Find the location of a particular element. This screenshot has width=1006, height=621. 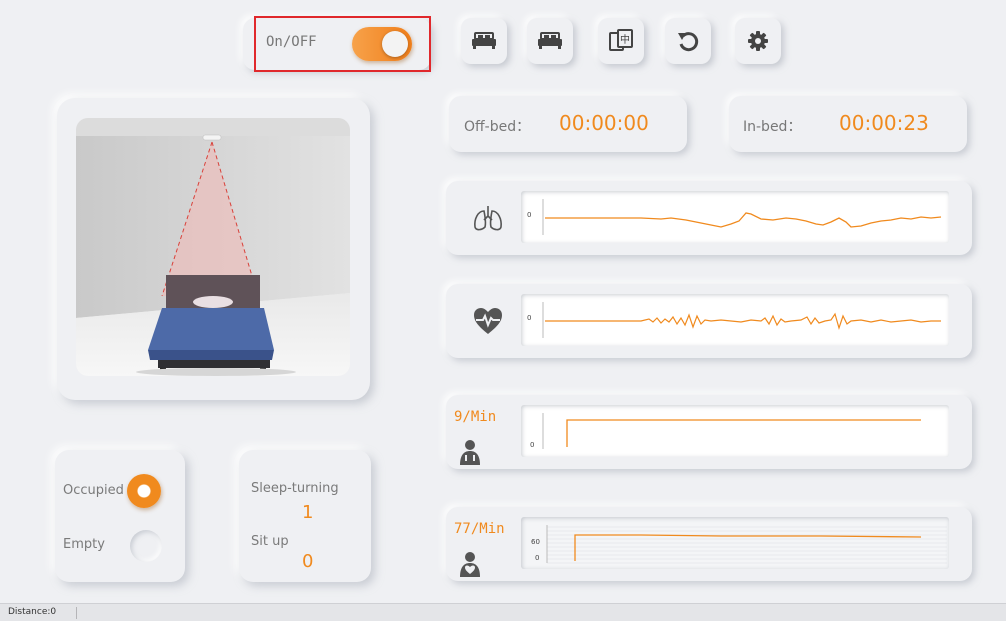

bed-view-button is located at coordinates (484, 41).